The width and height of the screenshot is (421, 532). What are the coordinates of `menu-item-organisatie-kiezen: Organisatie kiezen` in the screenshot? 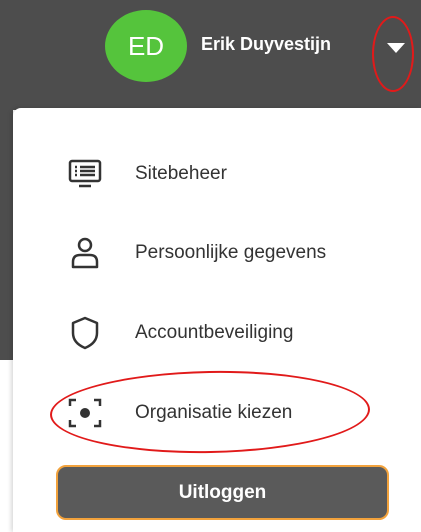 It's located at (213, 413).